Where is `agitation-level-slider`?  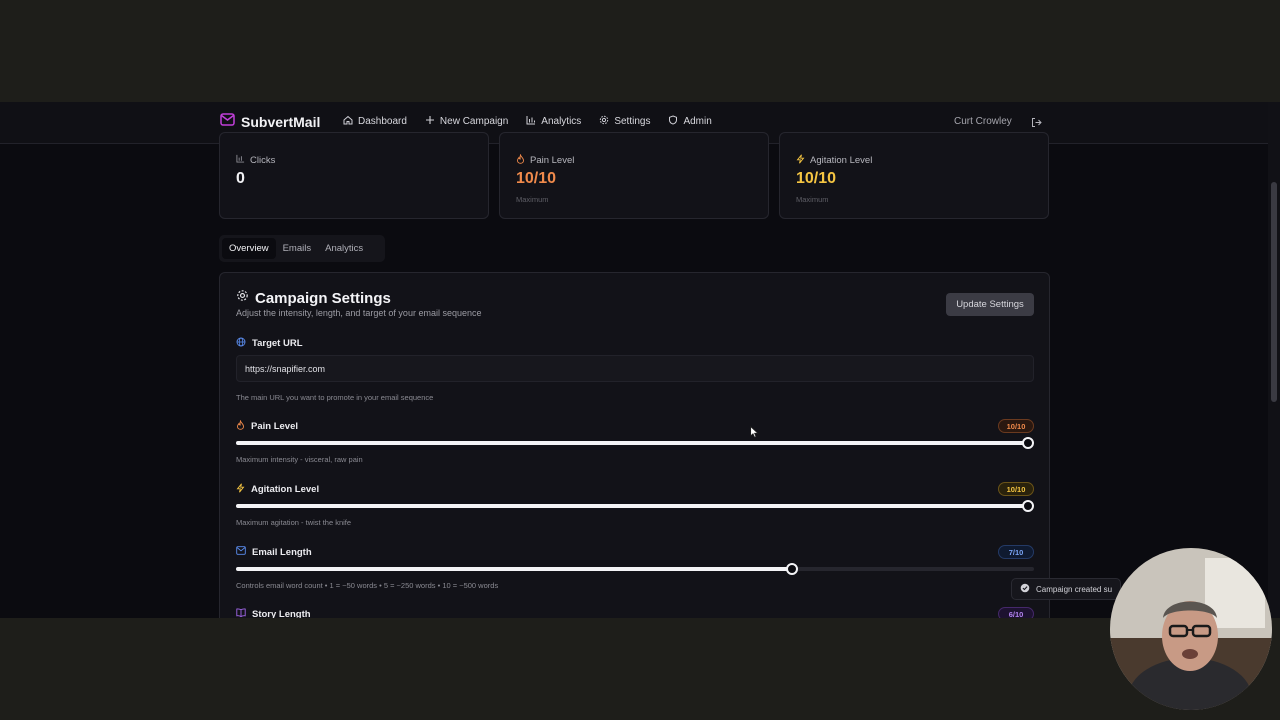 agitation-level-slider is located at coordinates (635, 506).